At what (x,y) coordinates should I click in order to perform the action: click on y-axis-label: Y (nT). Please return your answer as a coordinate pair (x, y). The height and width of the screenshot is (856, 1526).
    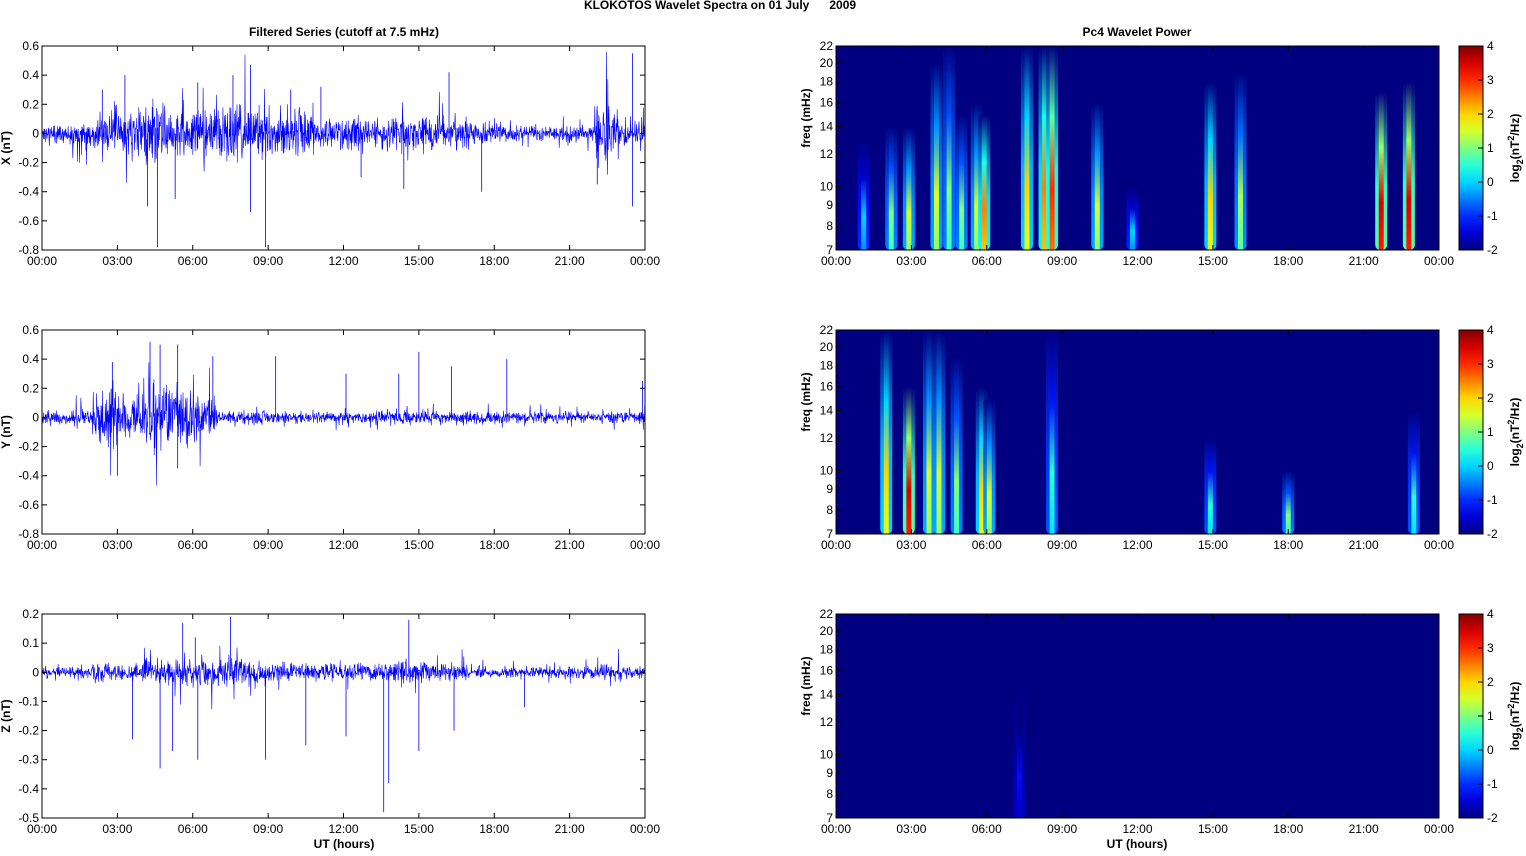
    Looking at the image, I should click on (6, 432).